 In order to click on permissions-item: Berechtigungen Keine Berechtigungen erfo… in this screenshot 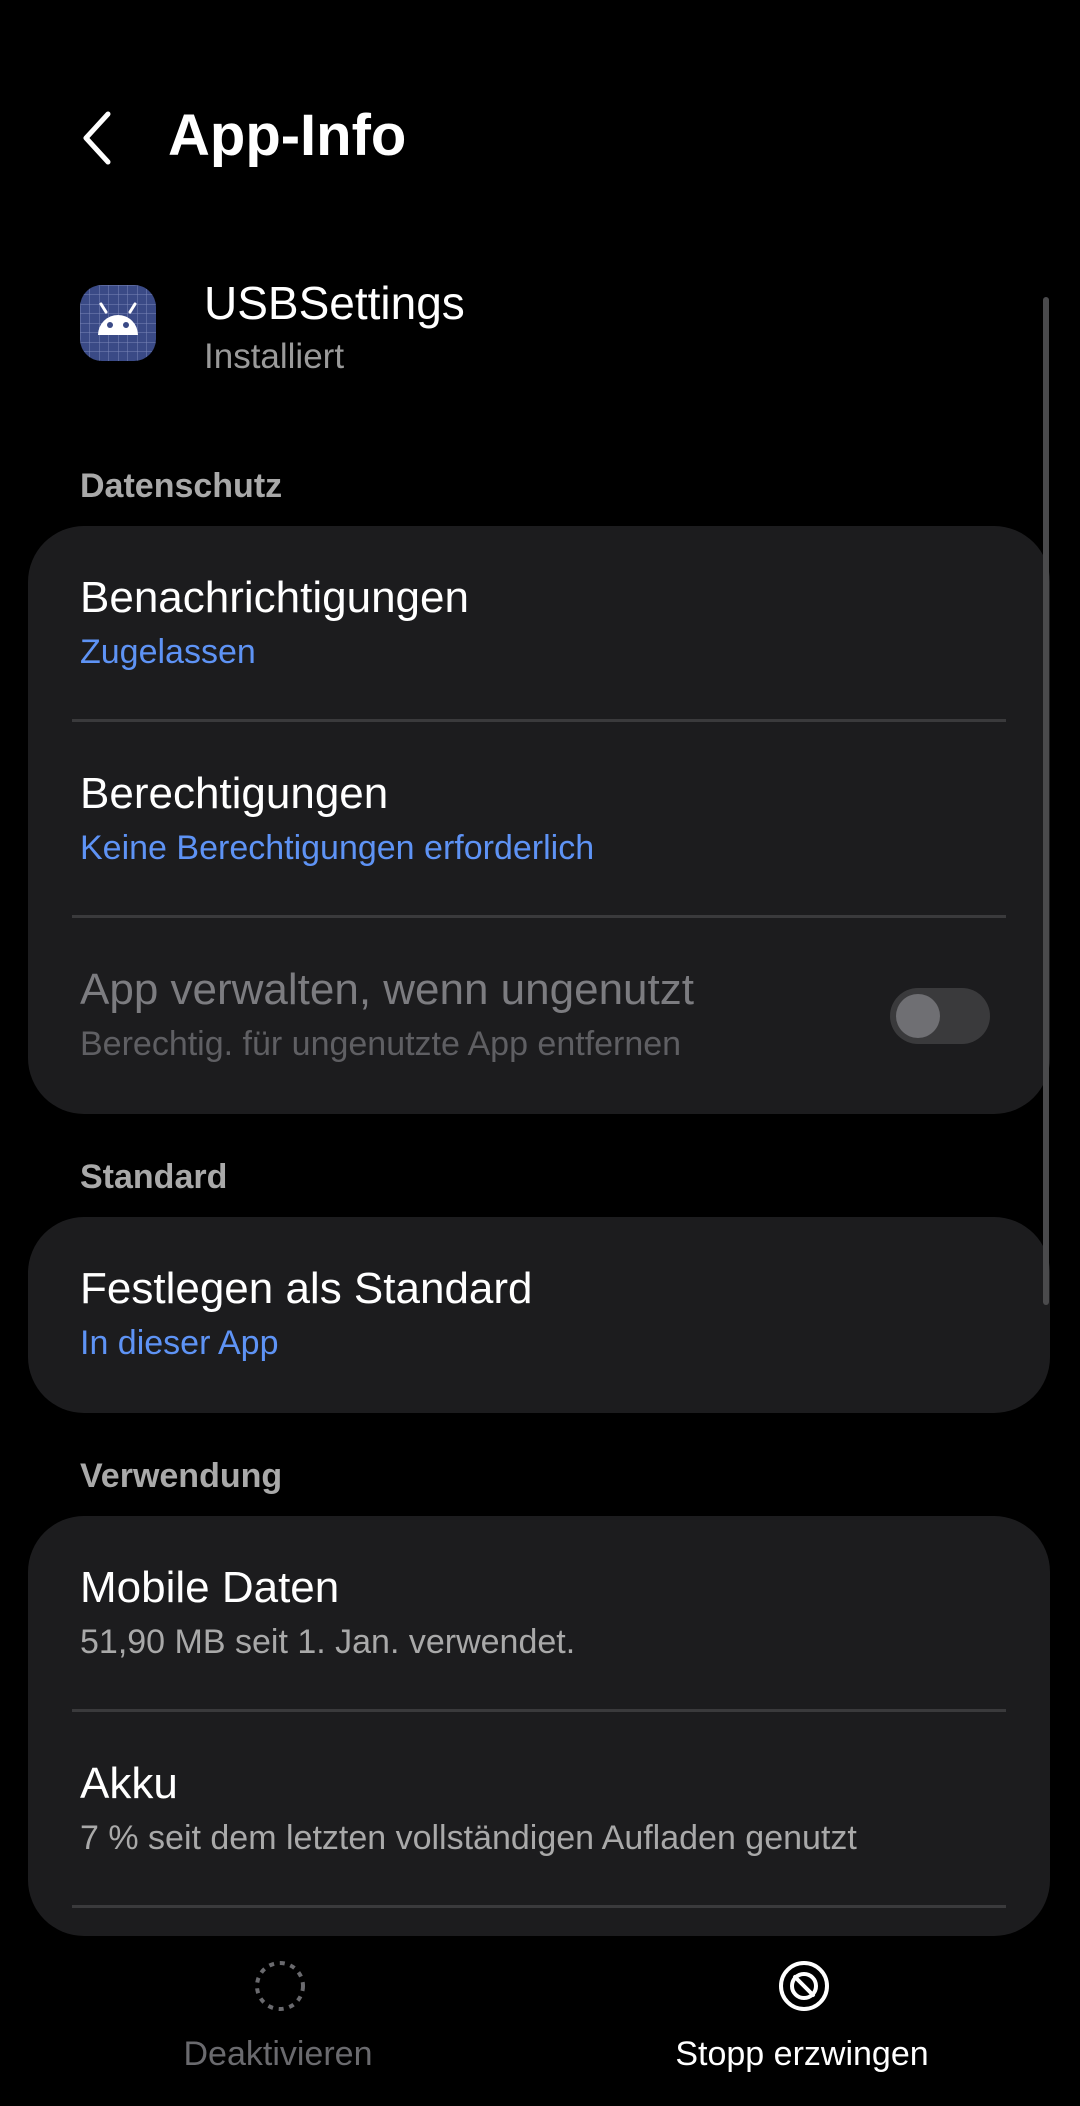, I will do `click(539, 820)`.